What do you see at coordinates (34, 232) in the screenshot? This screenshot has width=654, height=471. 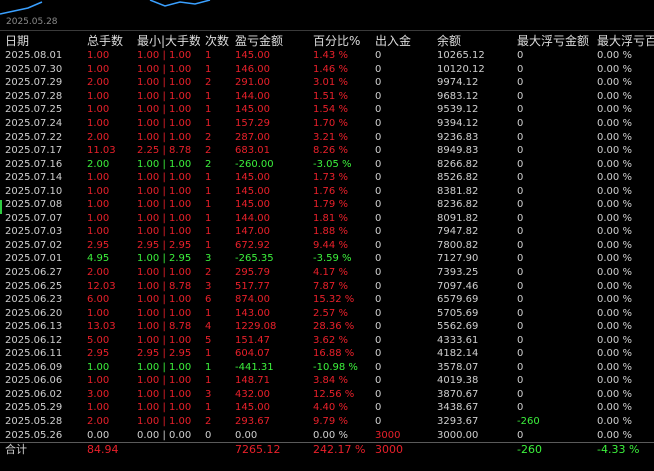 I see `cell-date: 2025.07.03` at bounding box center [34, 232].